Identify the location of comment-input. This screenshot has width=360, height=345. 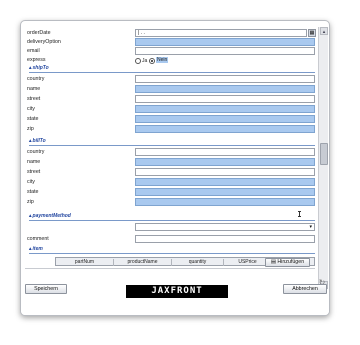
(225, 239).